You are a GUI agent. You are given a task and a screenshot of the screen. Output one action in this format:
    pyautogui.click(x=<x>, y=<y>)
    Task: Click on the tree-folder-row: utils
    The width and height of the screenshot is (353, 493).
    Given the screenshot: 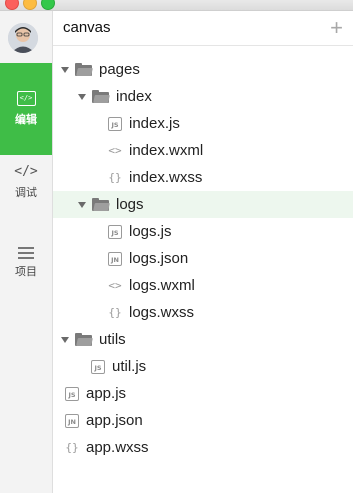 What is the action you would take?
    pyautogui.click(x=203, y=339)
    